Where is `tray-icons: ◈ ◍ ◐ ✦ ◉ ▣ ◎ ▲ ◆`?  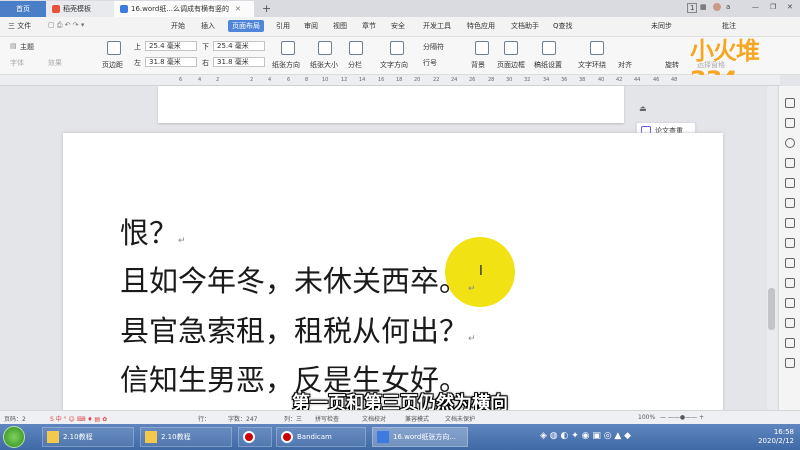 tray-icons: ◈ ◍ ◐ ✦ ◉ ▣ ◎ ▲ ◆ is located at coordinates (585, 436).